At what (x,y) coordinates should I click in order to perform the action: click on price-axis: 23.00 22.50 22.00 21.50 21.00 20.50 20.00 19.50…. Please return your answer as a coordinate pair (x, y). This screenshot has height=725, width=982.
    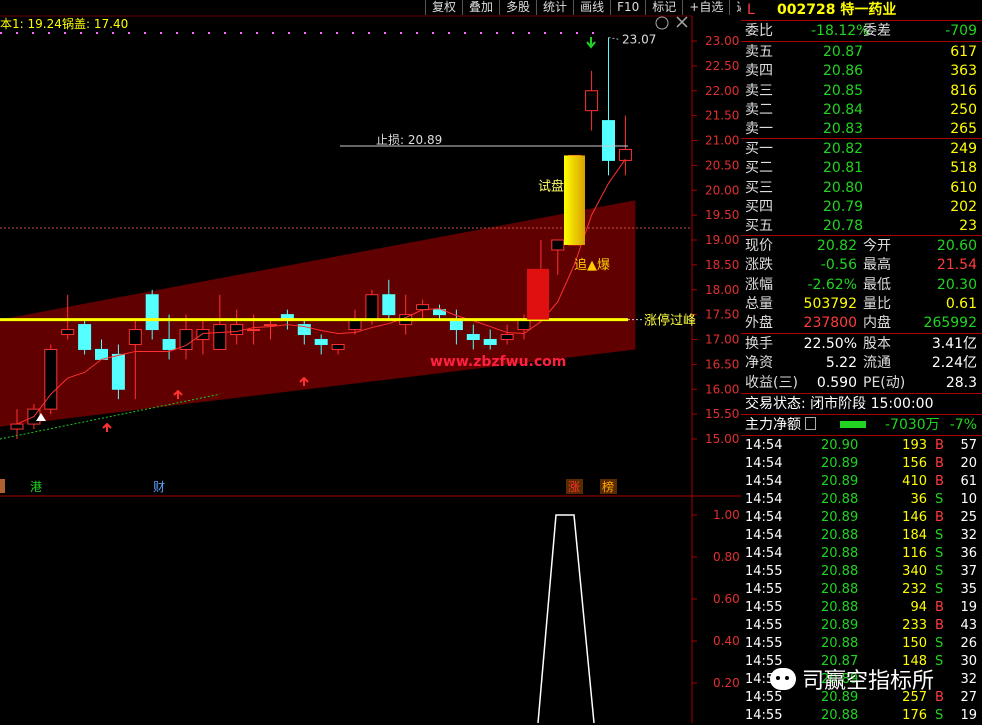
    Looking at the image, I should click on (715, 240).